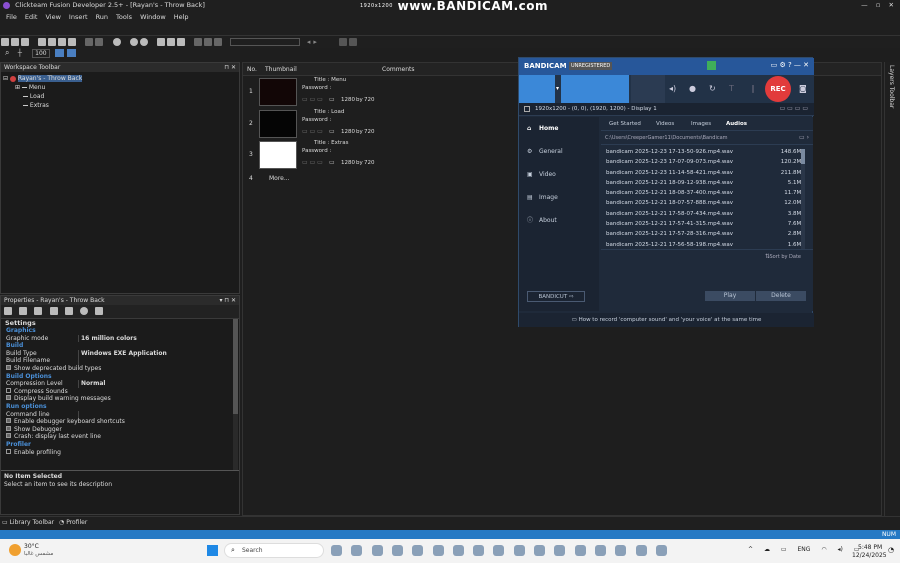  Describe the element at coordinates (560, 550) in the screenshot. I see `discord-icon` at that location.